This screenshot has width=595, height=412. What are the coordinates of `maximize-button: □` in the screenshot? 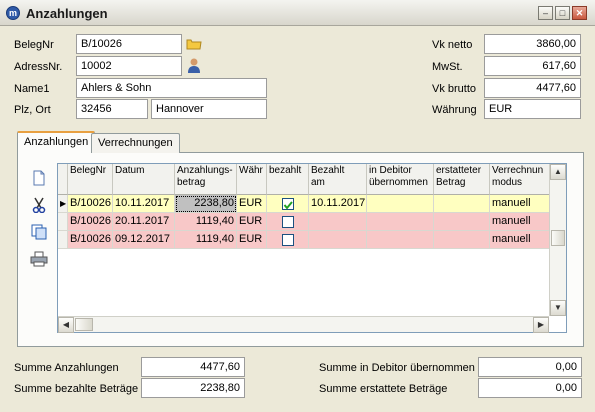 It's located at (562, 13).